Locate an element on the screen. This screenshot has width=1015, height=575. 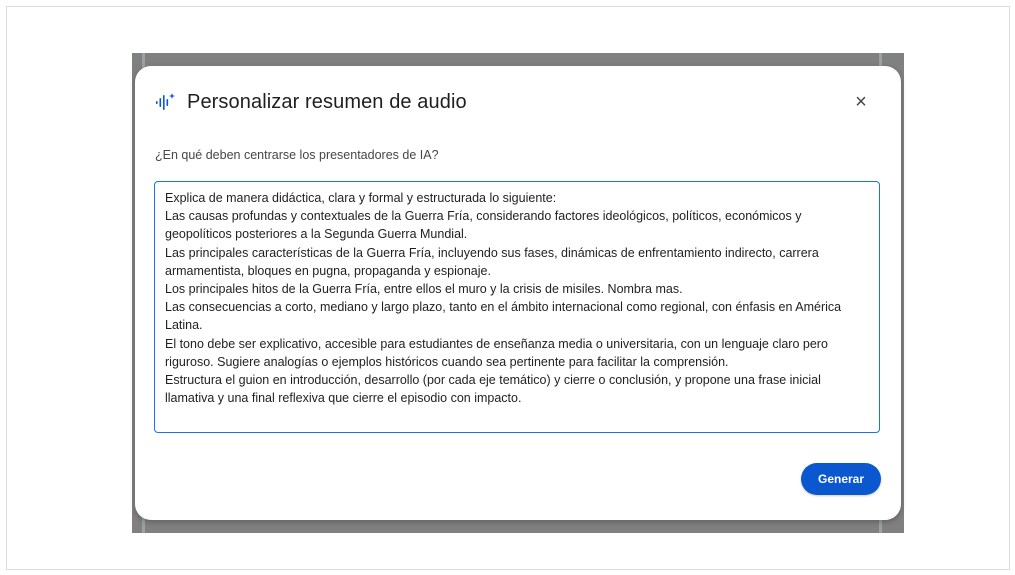
audio-sparkle-icon is located at coordinates (166, 102).